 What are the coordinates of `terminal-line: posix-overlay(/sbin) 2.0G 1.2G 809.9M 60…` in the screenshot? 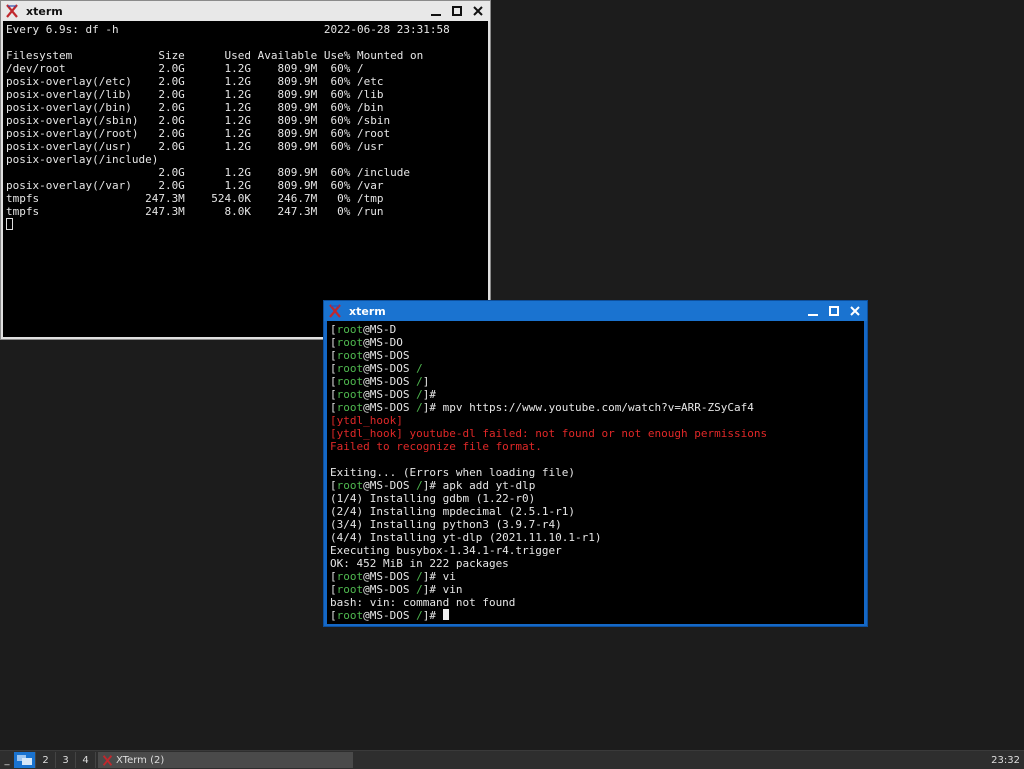 It's located at (245, 120).